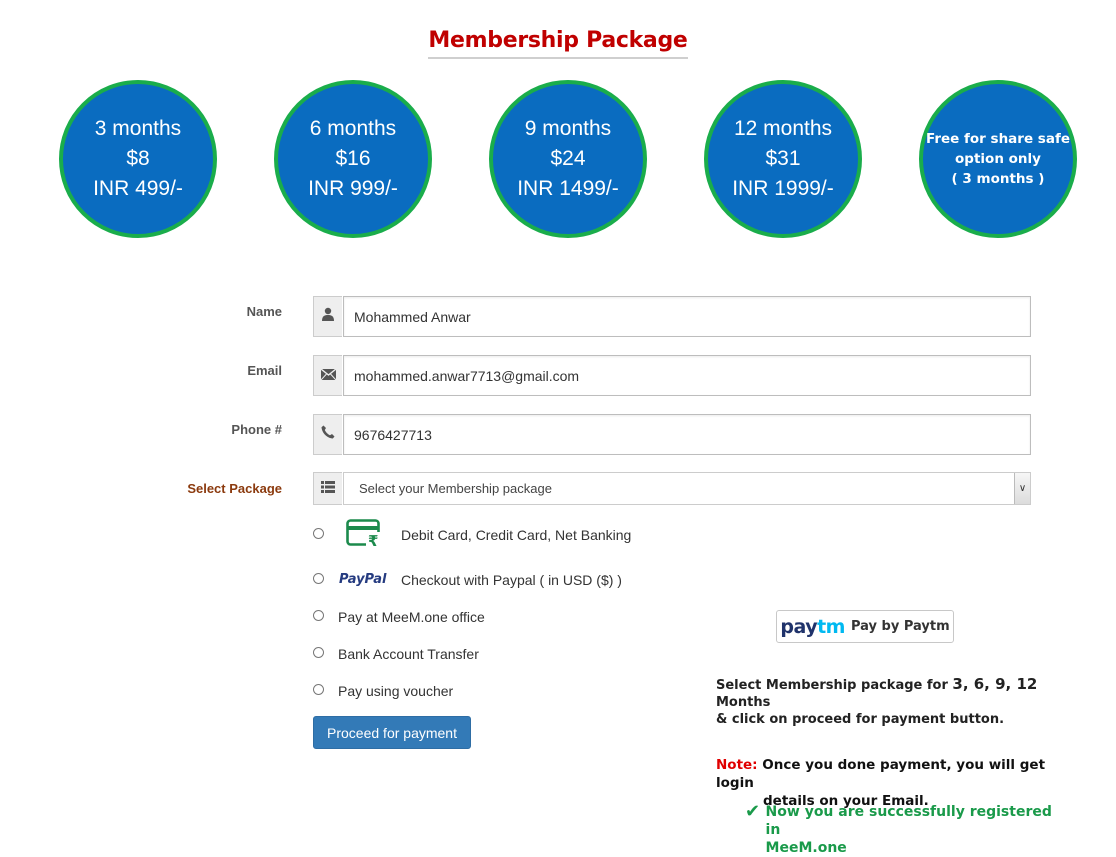 Image resolution: width=1116 pixels, height=857 pixels. Describe the element at coordinates (568, 128) in the screenshot. I see `package-duration: 9 months` at that location.